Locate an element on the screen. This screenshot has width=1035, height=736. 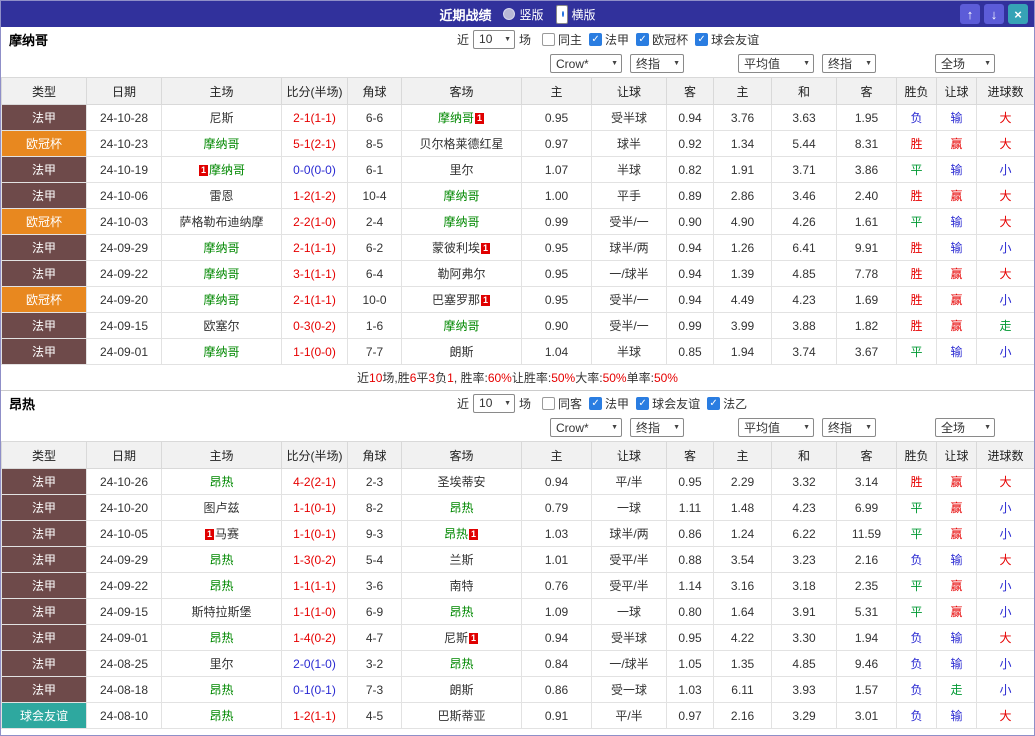
score-cell: 1-1(1-1) is located at coordinates (314, 585).